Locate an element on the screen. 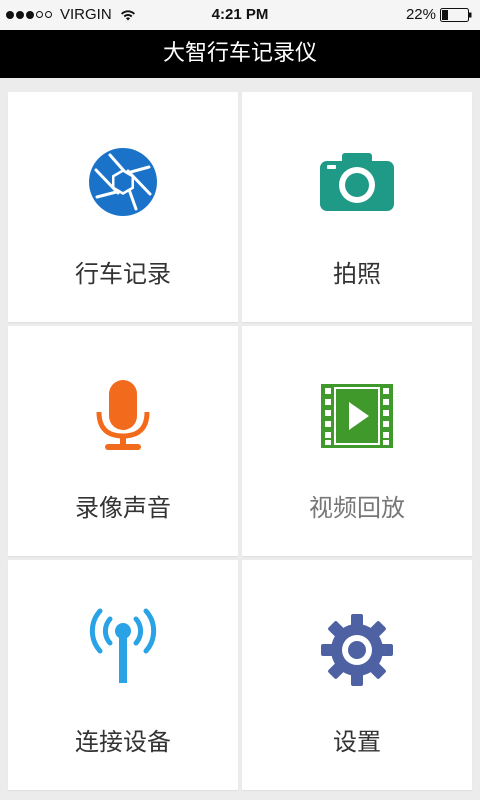 This screenshot has width=480, height=800. menu-item-driving-record: 行车记录 is located at coordinates (123, 207).